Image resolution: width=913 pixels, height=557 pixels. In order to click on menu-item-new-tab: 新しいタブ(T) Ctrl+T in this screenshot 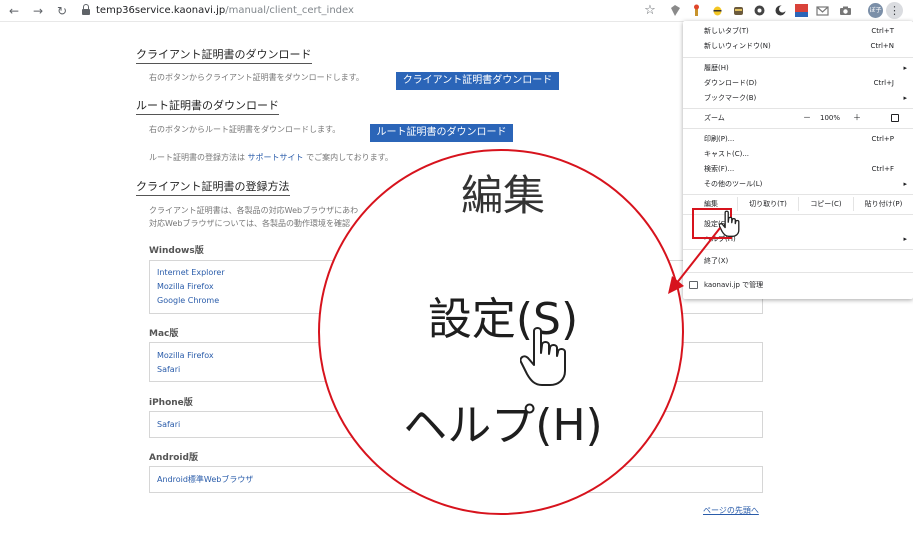, I will do `click(798, 31)`.